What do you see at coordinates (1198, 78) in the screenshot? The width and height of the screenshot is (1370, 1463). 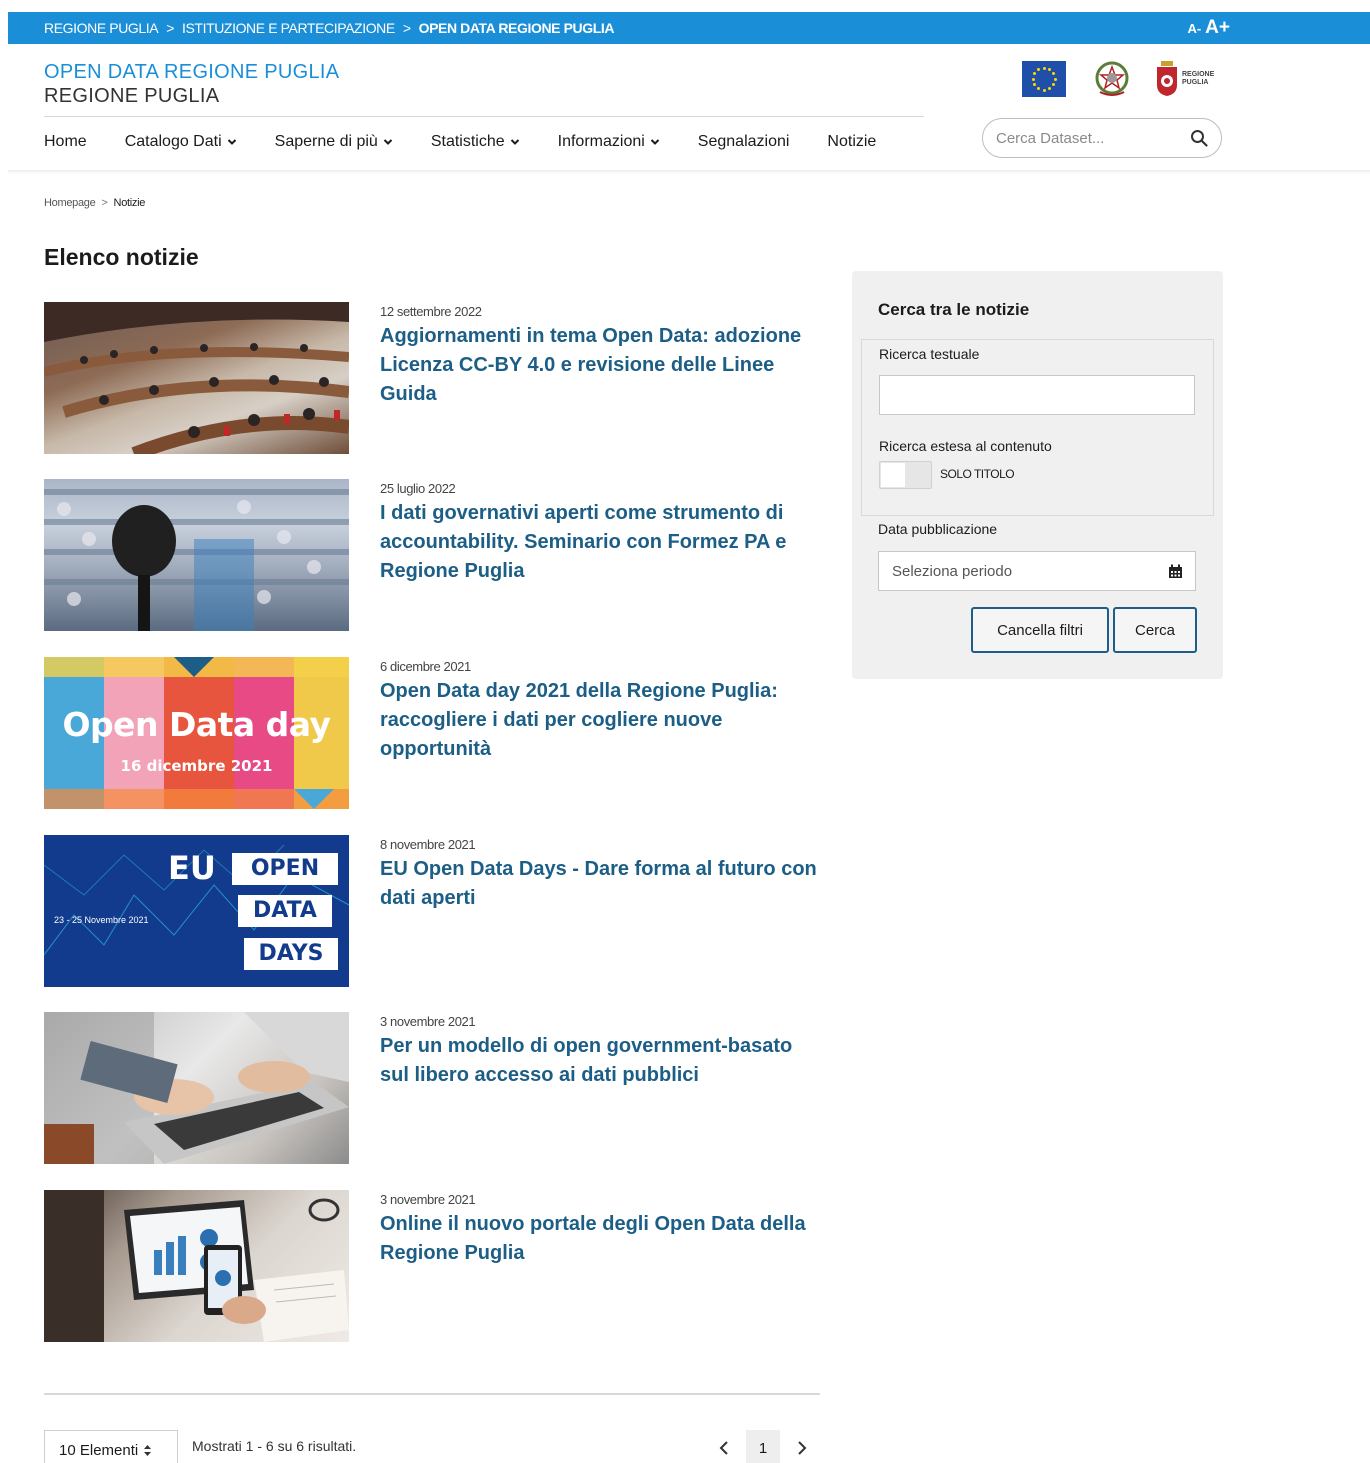 I see `puglia-logo-text: REGIONE PUGLIA` at bounding box center [1198, 78].